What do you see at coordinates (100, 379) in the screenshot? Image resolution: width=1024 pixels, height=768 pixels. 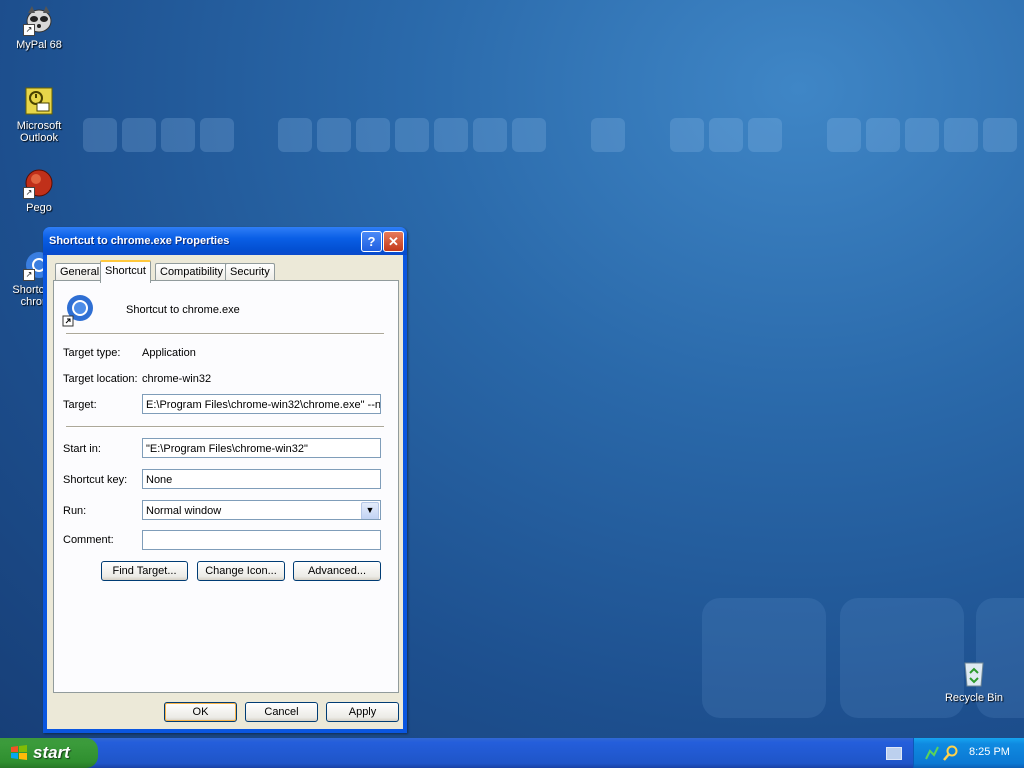 I see `target-location-label: Target location:` at bounding box center [100, 379].